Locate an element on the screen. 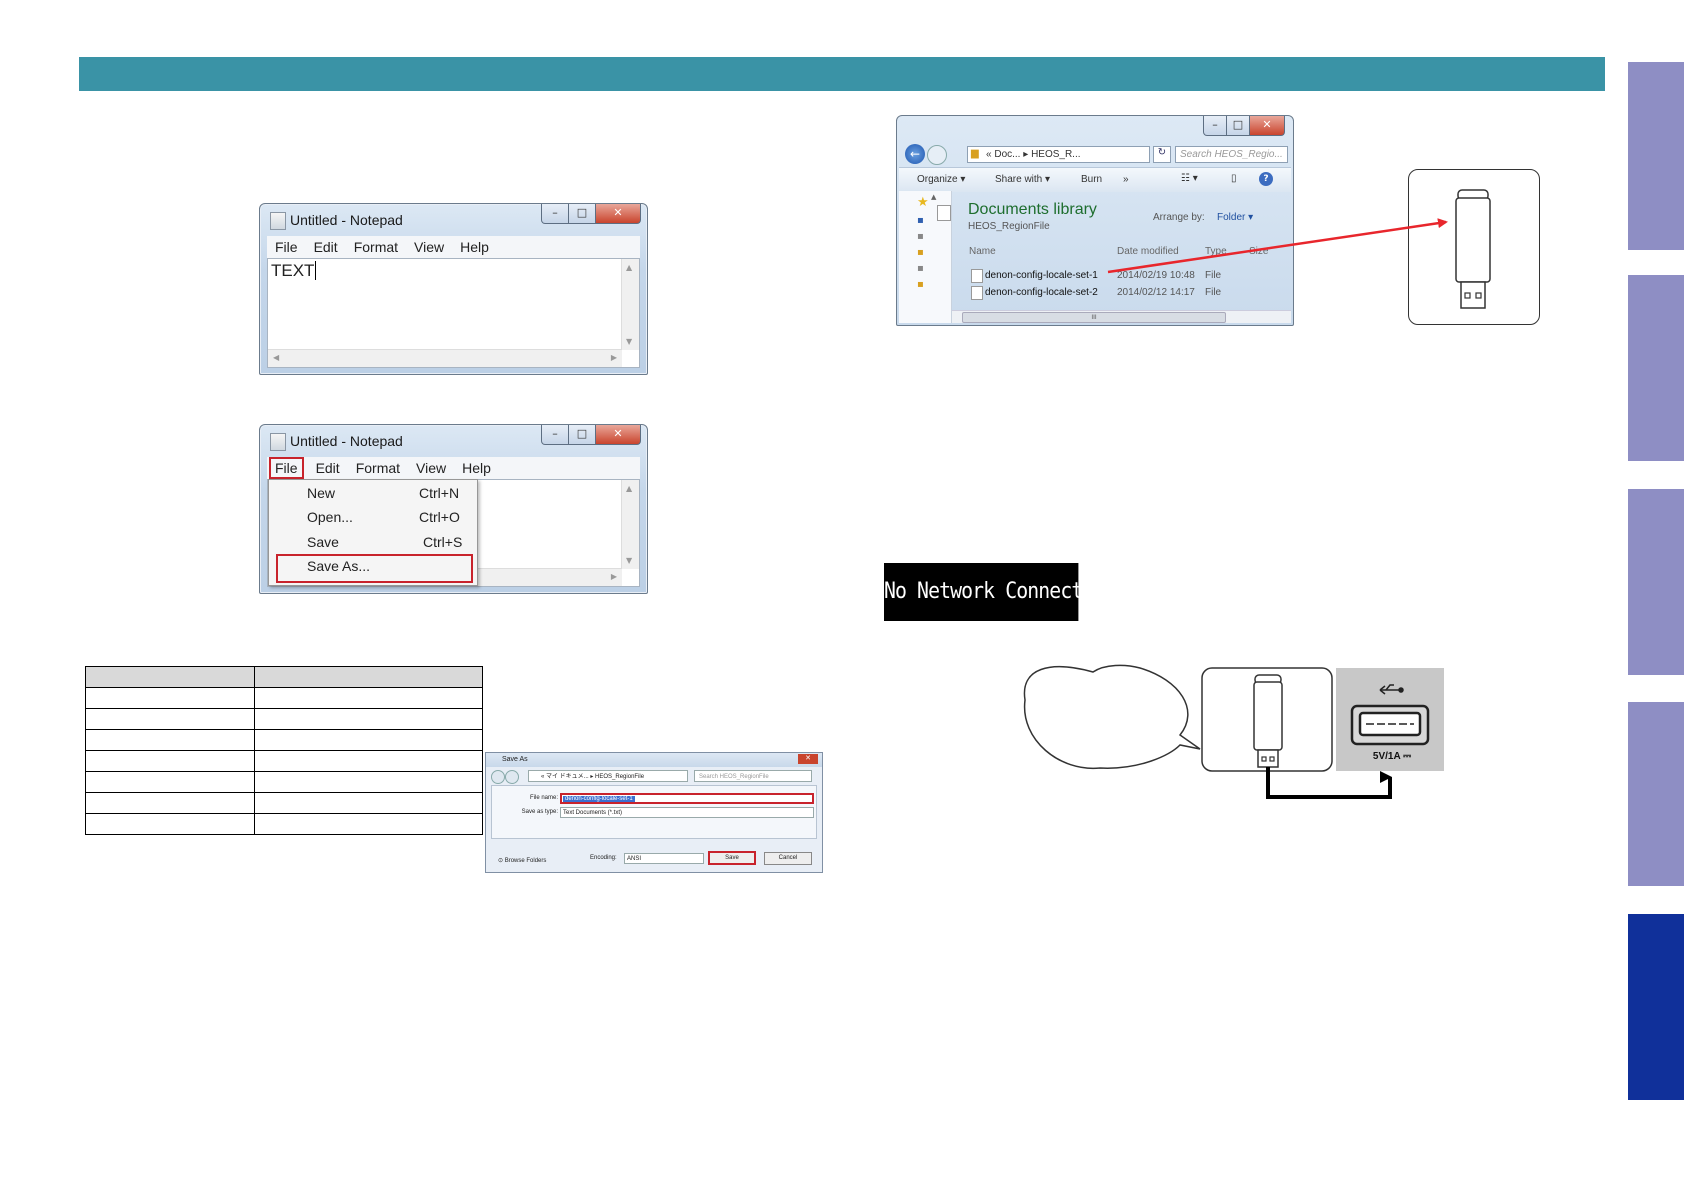 The image size is (1684, 1191). copy-arrow is located at coordinates (1277, 246).